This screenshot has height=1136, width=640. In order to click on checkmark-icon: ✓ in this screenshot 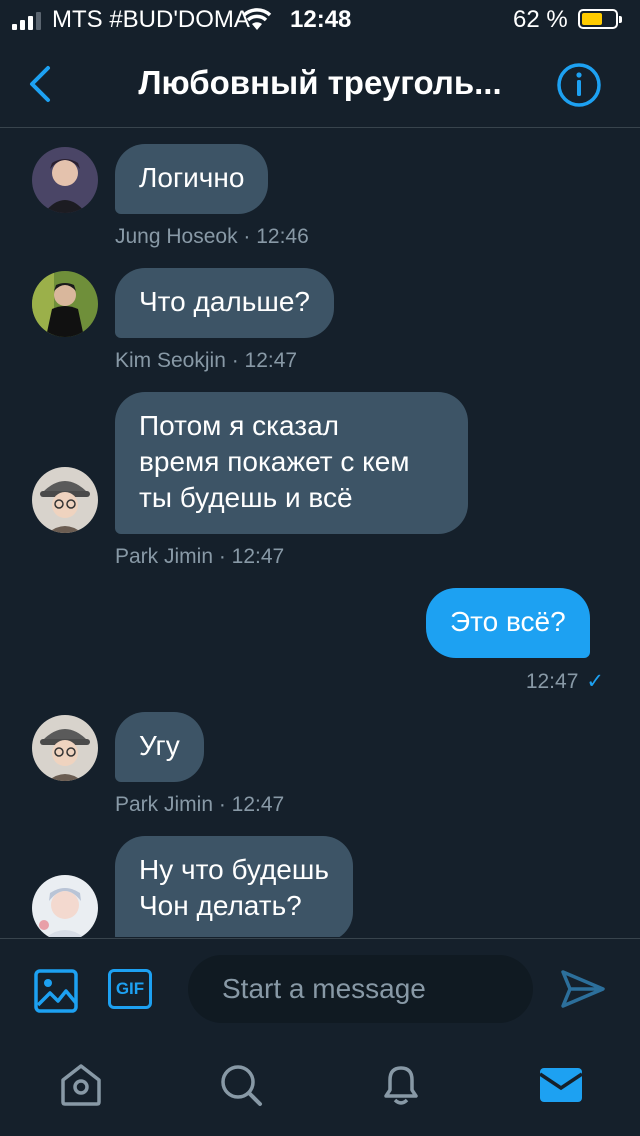, I will do `click(595, 681)`.